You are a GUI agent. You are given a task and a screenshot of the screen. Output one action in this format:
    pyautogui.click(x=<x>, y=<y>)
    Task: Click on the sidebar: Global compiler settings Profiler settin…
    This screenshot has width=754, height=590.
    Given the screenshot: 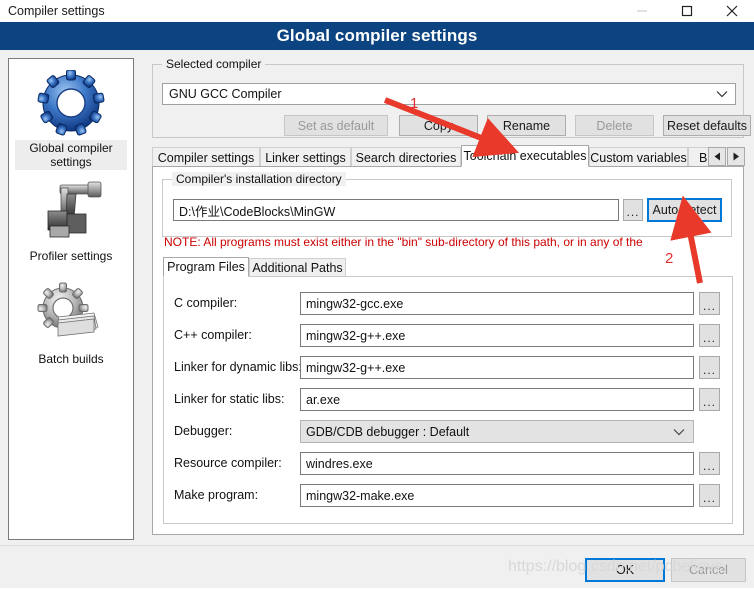 What is the action you would take?
    pyautogui.click(x=71, y=299)
    